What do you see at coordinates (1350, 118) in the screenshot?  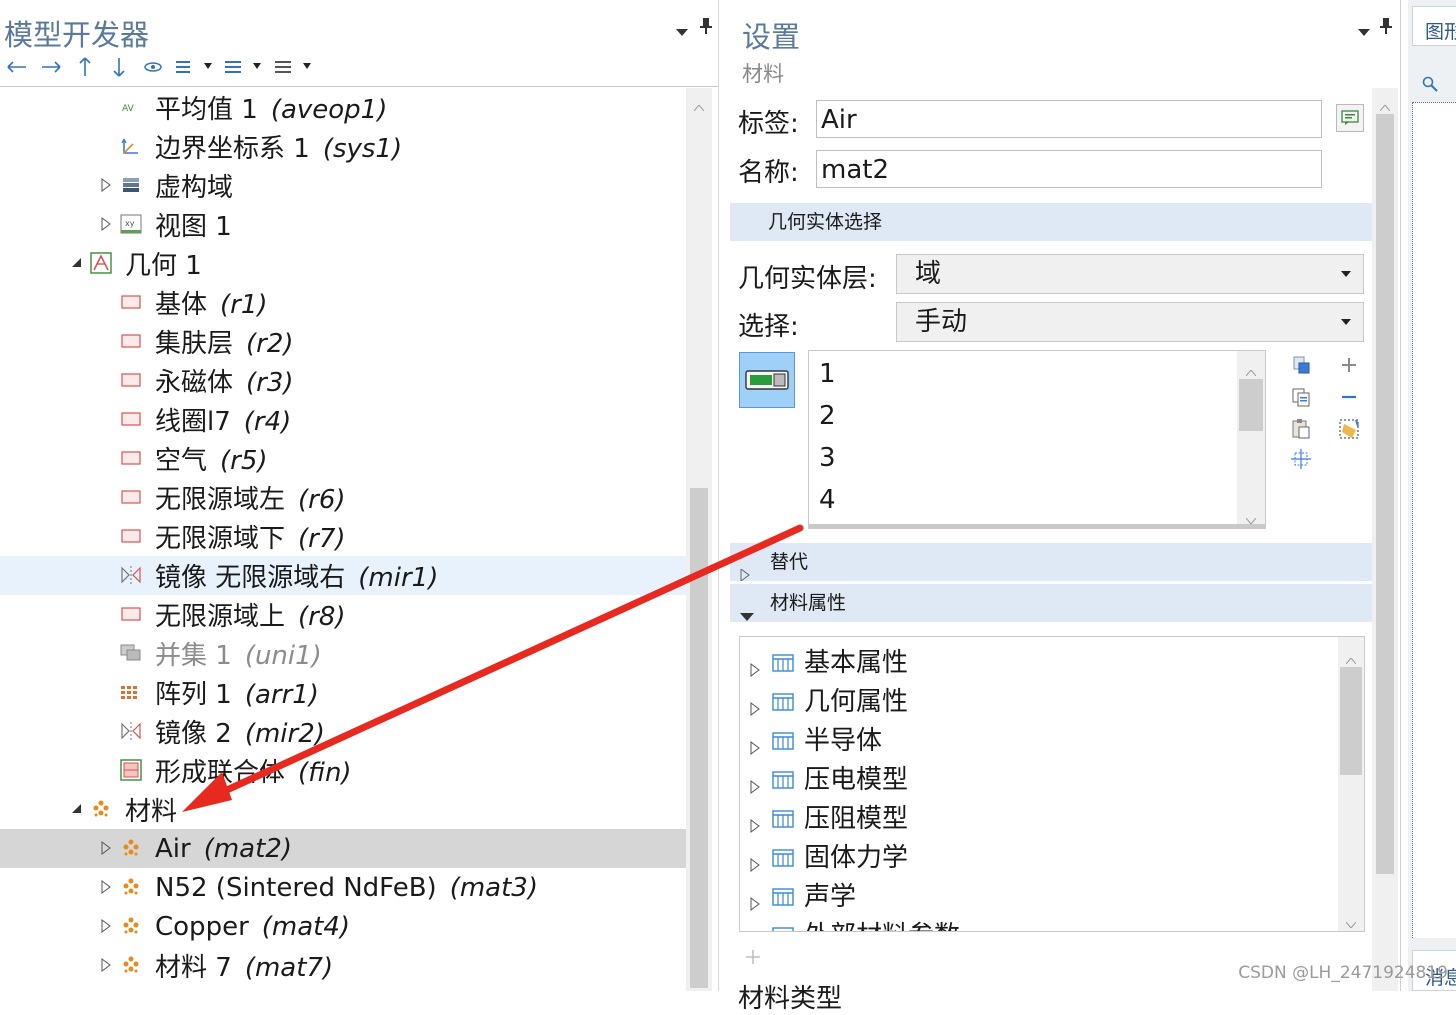 I see `edit-label-button` at bounding box center [1350, 118].